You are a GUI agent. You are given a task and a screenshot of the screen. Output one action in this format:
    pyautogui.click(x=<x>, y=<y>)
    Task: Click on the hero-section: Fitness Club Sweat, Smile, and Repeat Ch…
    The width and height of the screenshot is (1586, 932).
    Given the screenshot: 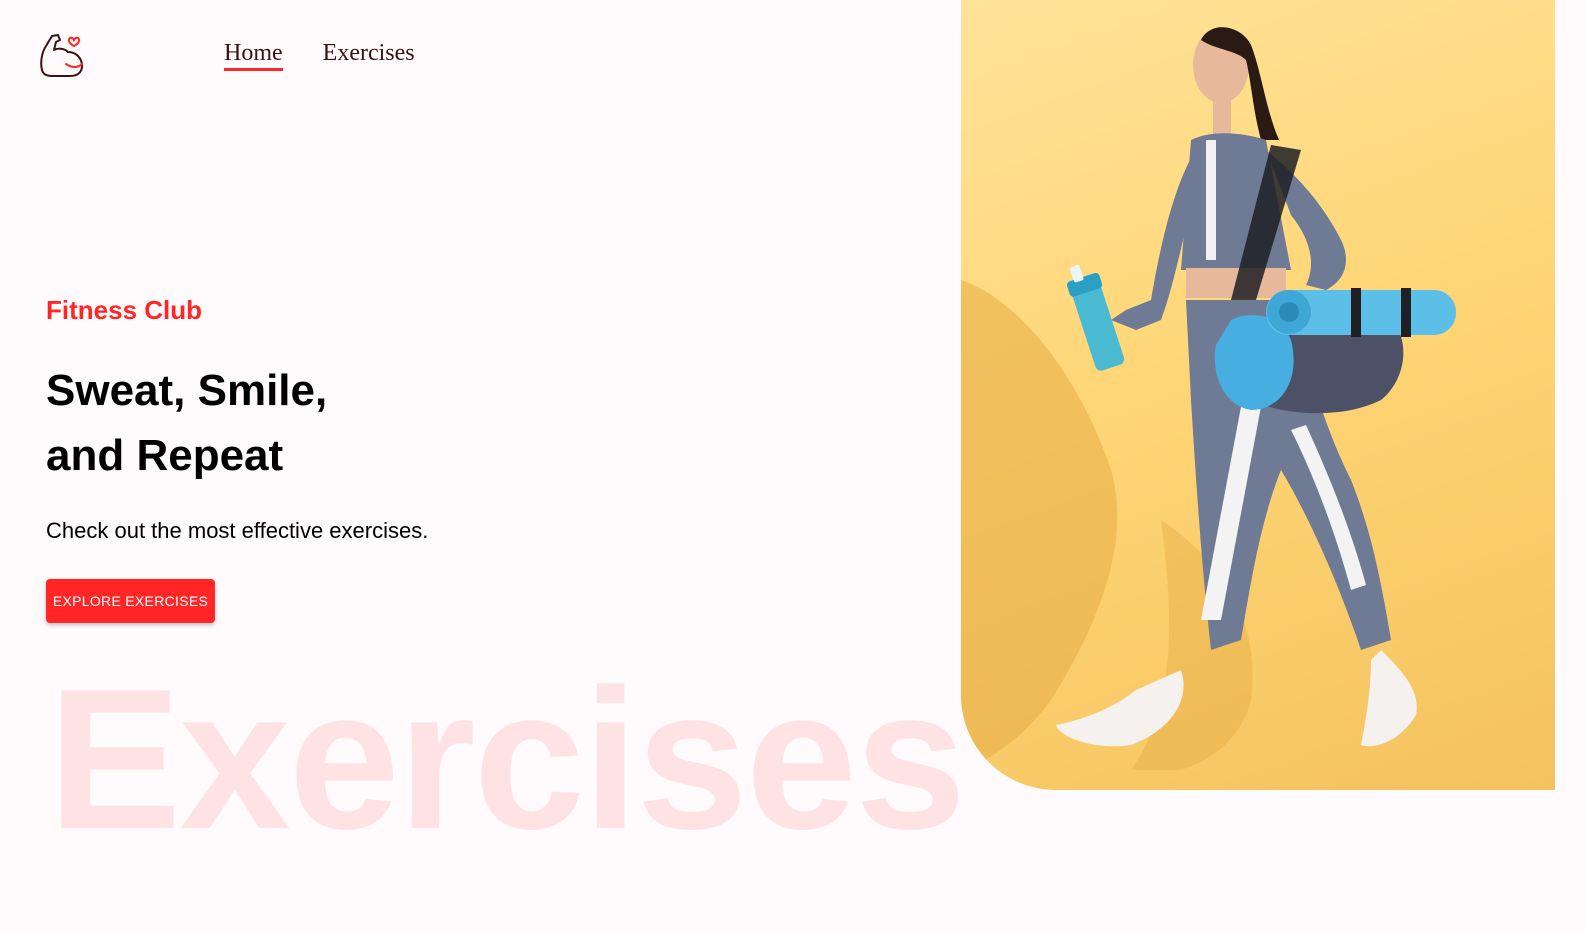 What is the action you would take?
    pyautogui.click(x=396, y=419)
    